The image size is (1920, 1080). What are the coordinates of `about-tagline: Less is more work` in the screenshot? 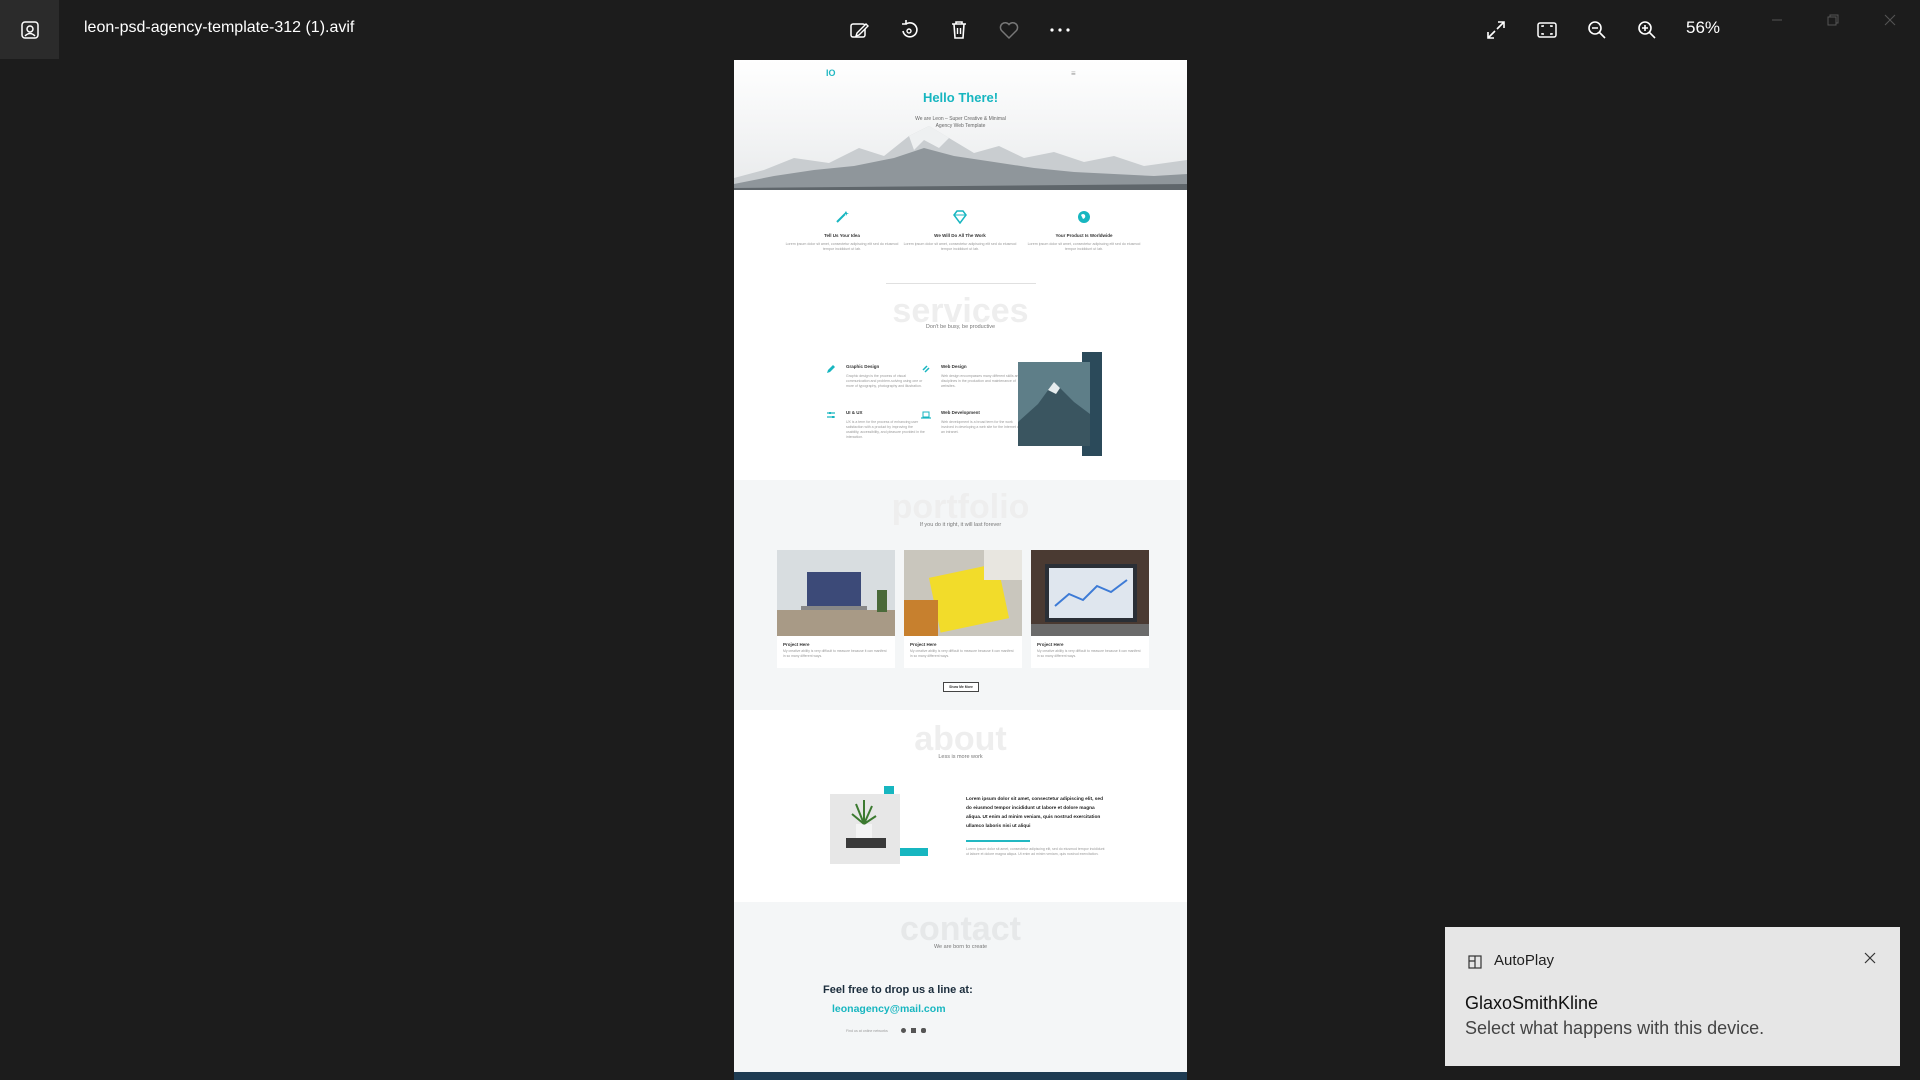 It's located at (960, 757).